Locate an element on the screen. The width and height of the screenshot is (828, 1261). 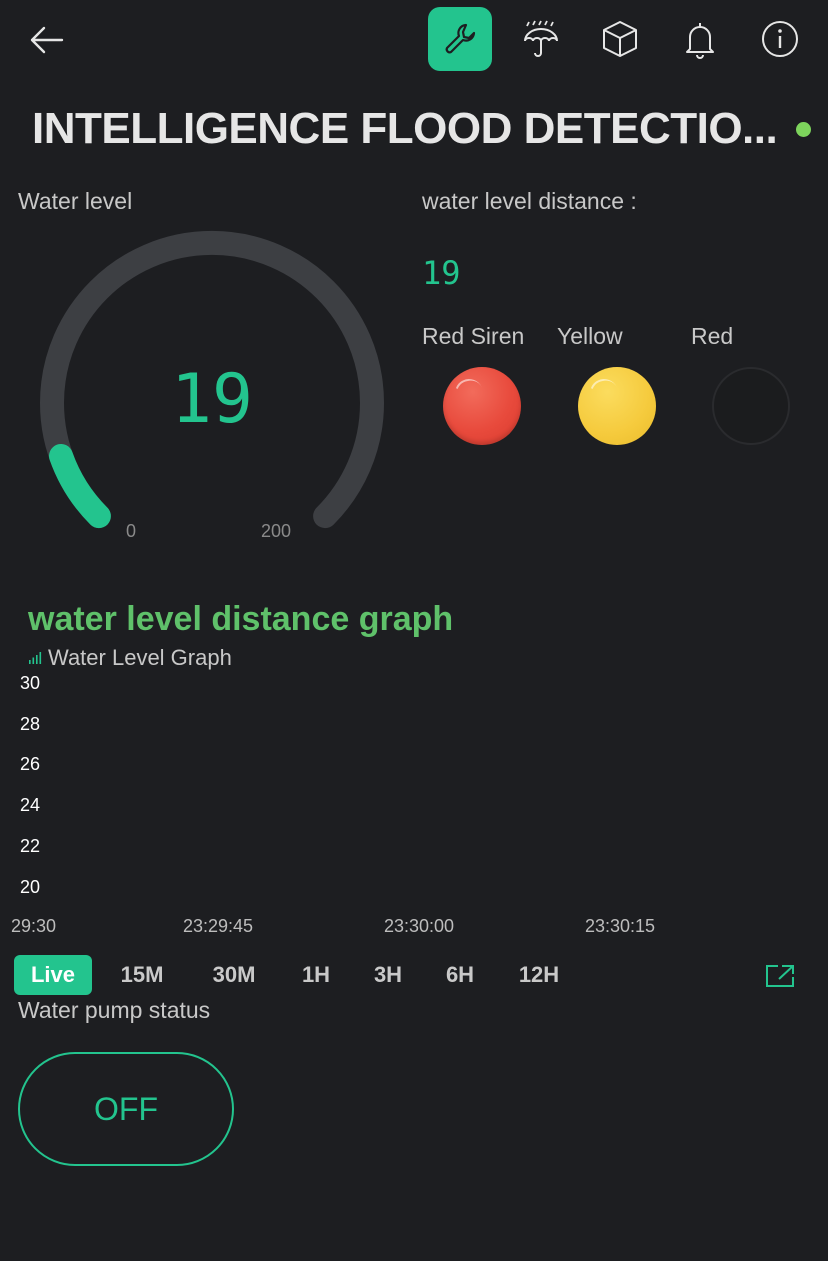
range-tab-3h: 3H is located at coordinates (388, 975).